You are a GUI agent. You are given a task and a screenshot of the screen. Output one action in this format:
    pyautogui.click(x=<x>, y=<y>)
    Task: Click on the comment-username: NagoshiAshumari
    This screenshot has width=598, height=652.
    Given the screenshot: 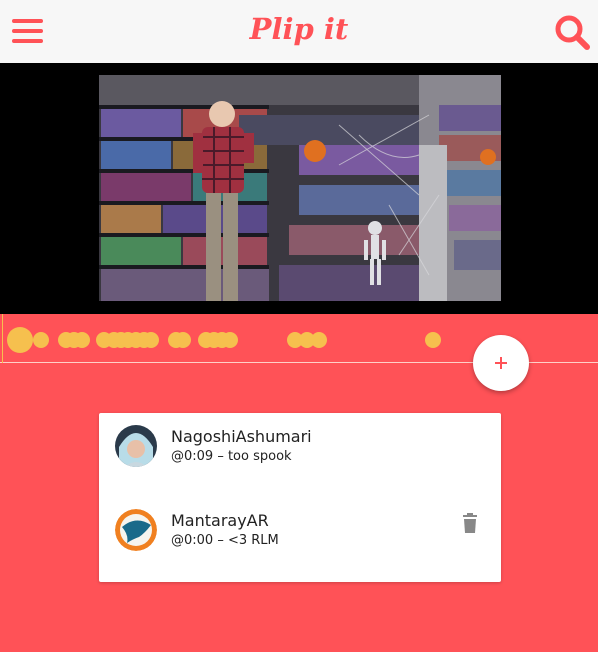 What is the action you would take?
    pyautogui.click(x=241, y=436)
    